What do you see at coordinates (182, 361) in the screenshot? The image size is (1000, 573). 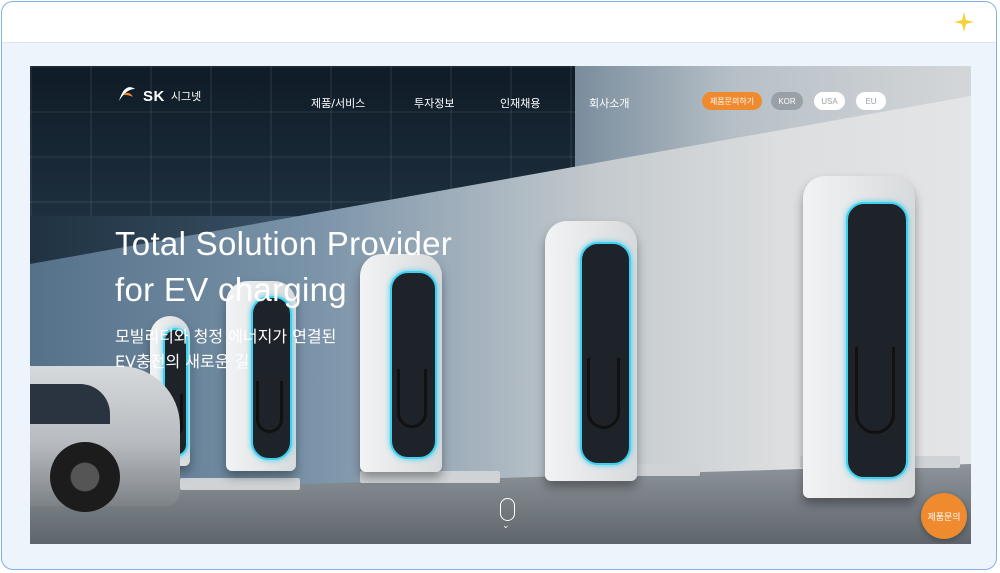 I see `hero-subtitle-line2: EV충전의 새로운 길` at bounding box center [182, 361].